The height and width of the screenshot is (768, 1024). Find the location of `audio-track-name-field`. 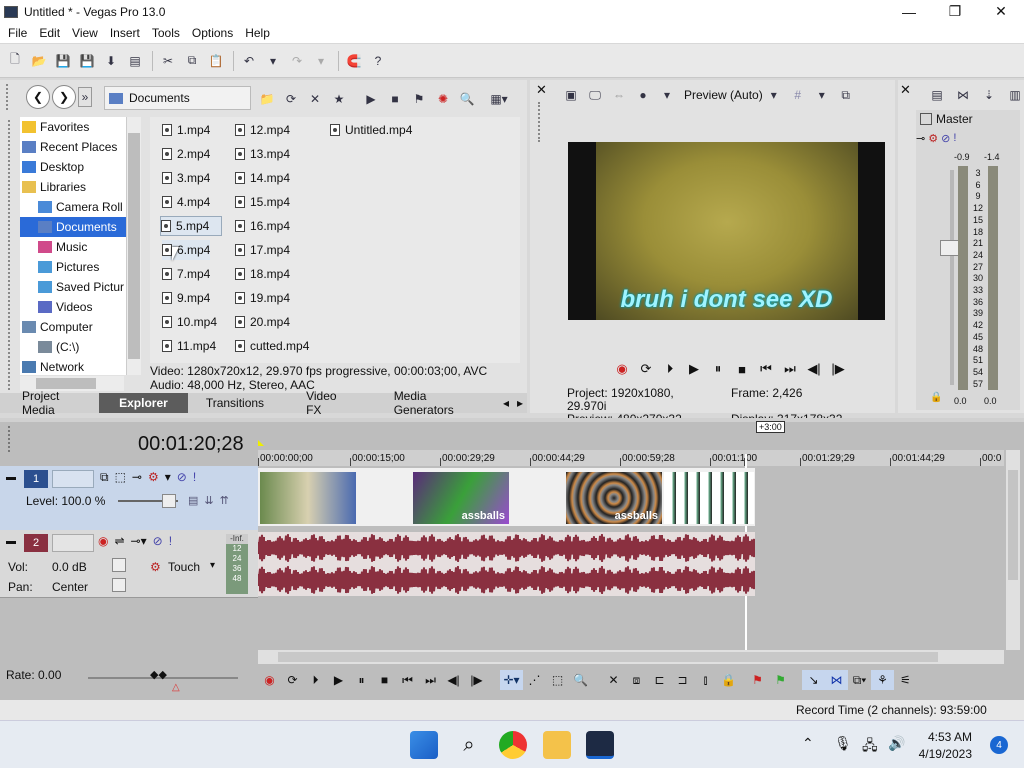

audio-track-name-field is located at coordinates (73, 543).